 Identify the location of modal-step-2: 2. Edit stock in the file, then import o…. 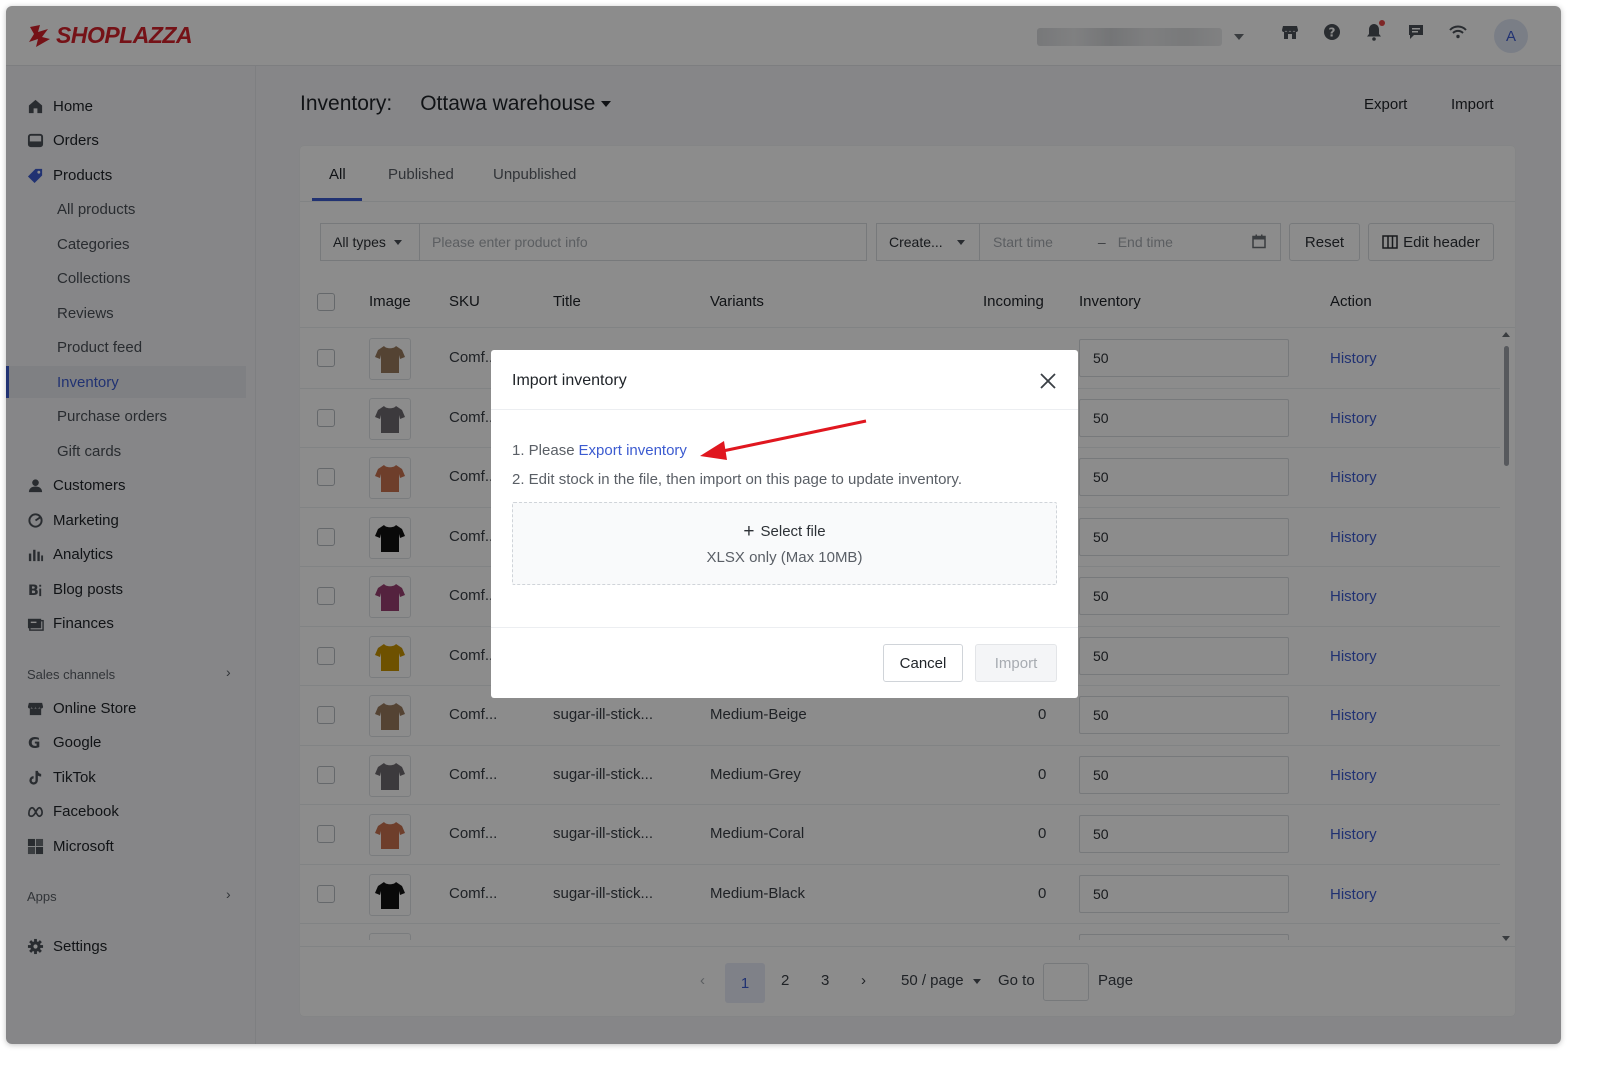
(737, 479).